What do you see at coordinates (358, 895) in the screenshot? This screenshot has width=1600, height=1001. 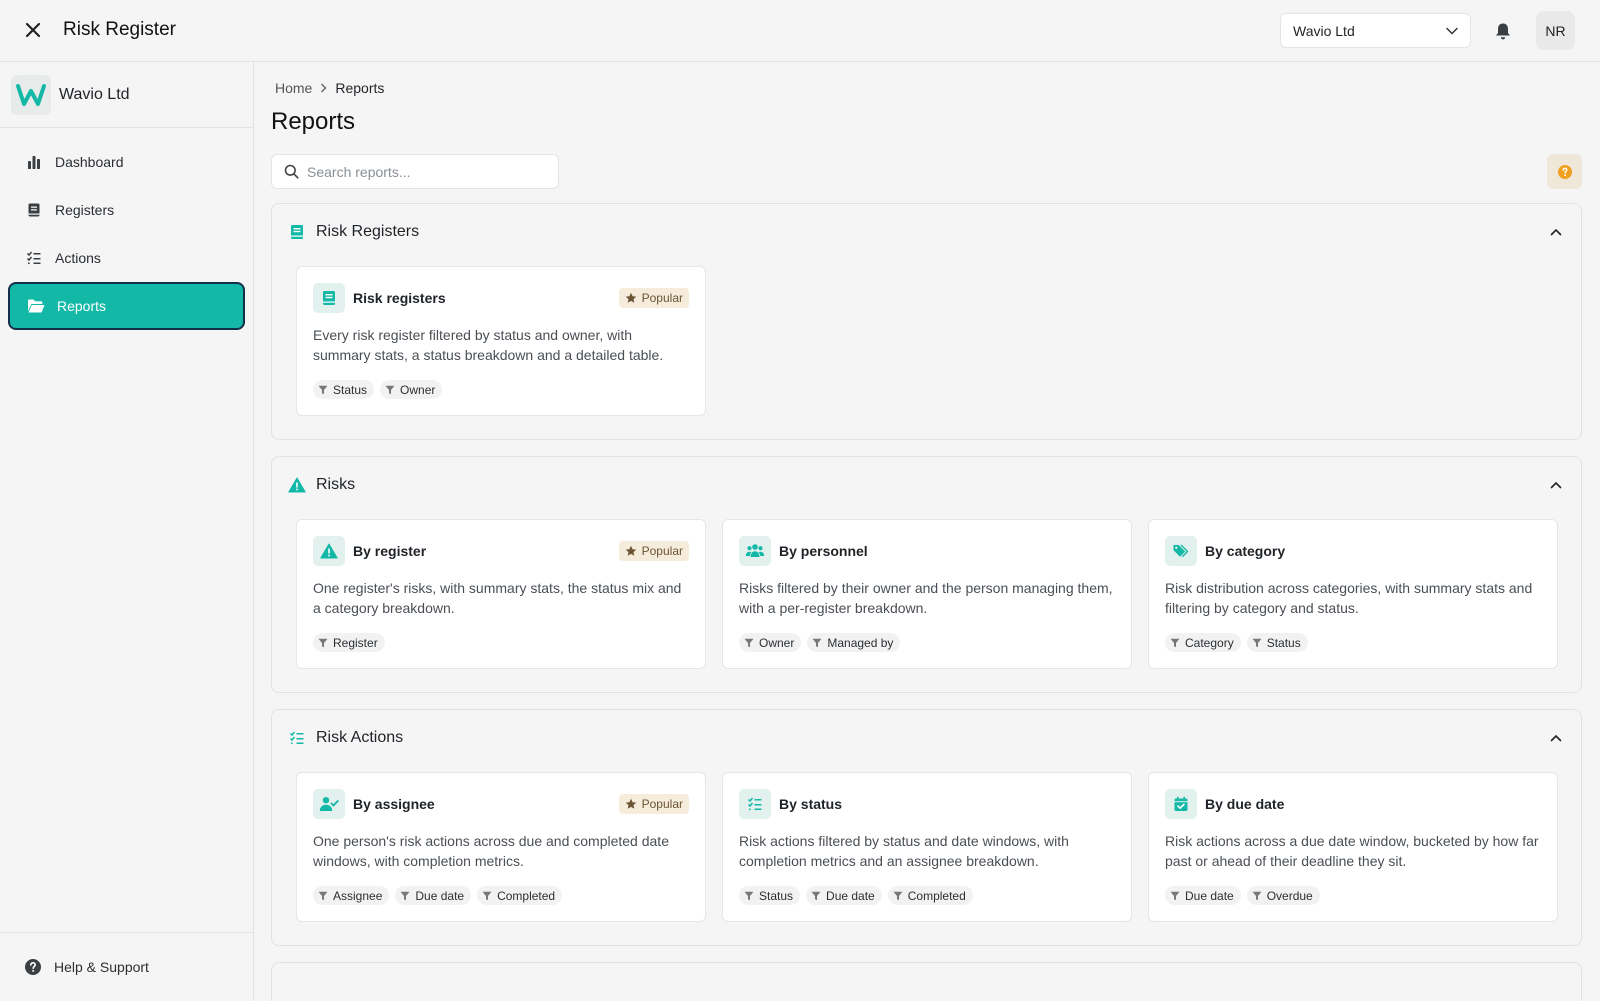 I see `filter-label: Assignee` at bounding box center [358, 895].